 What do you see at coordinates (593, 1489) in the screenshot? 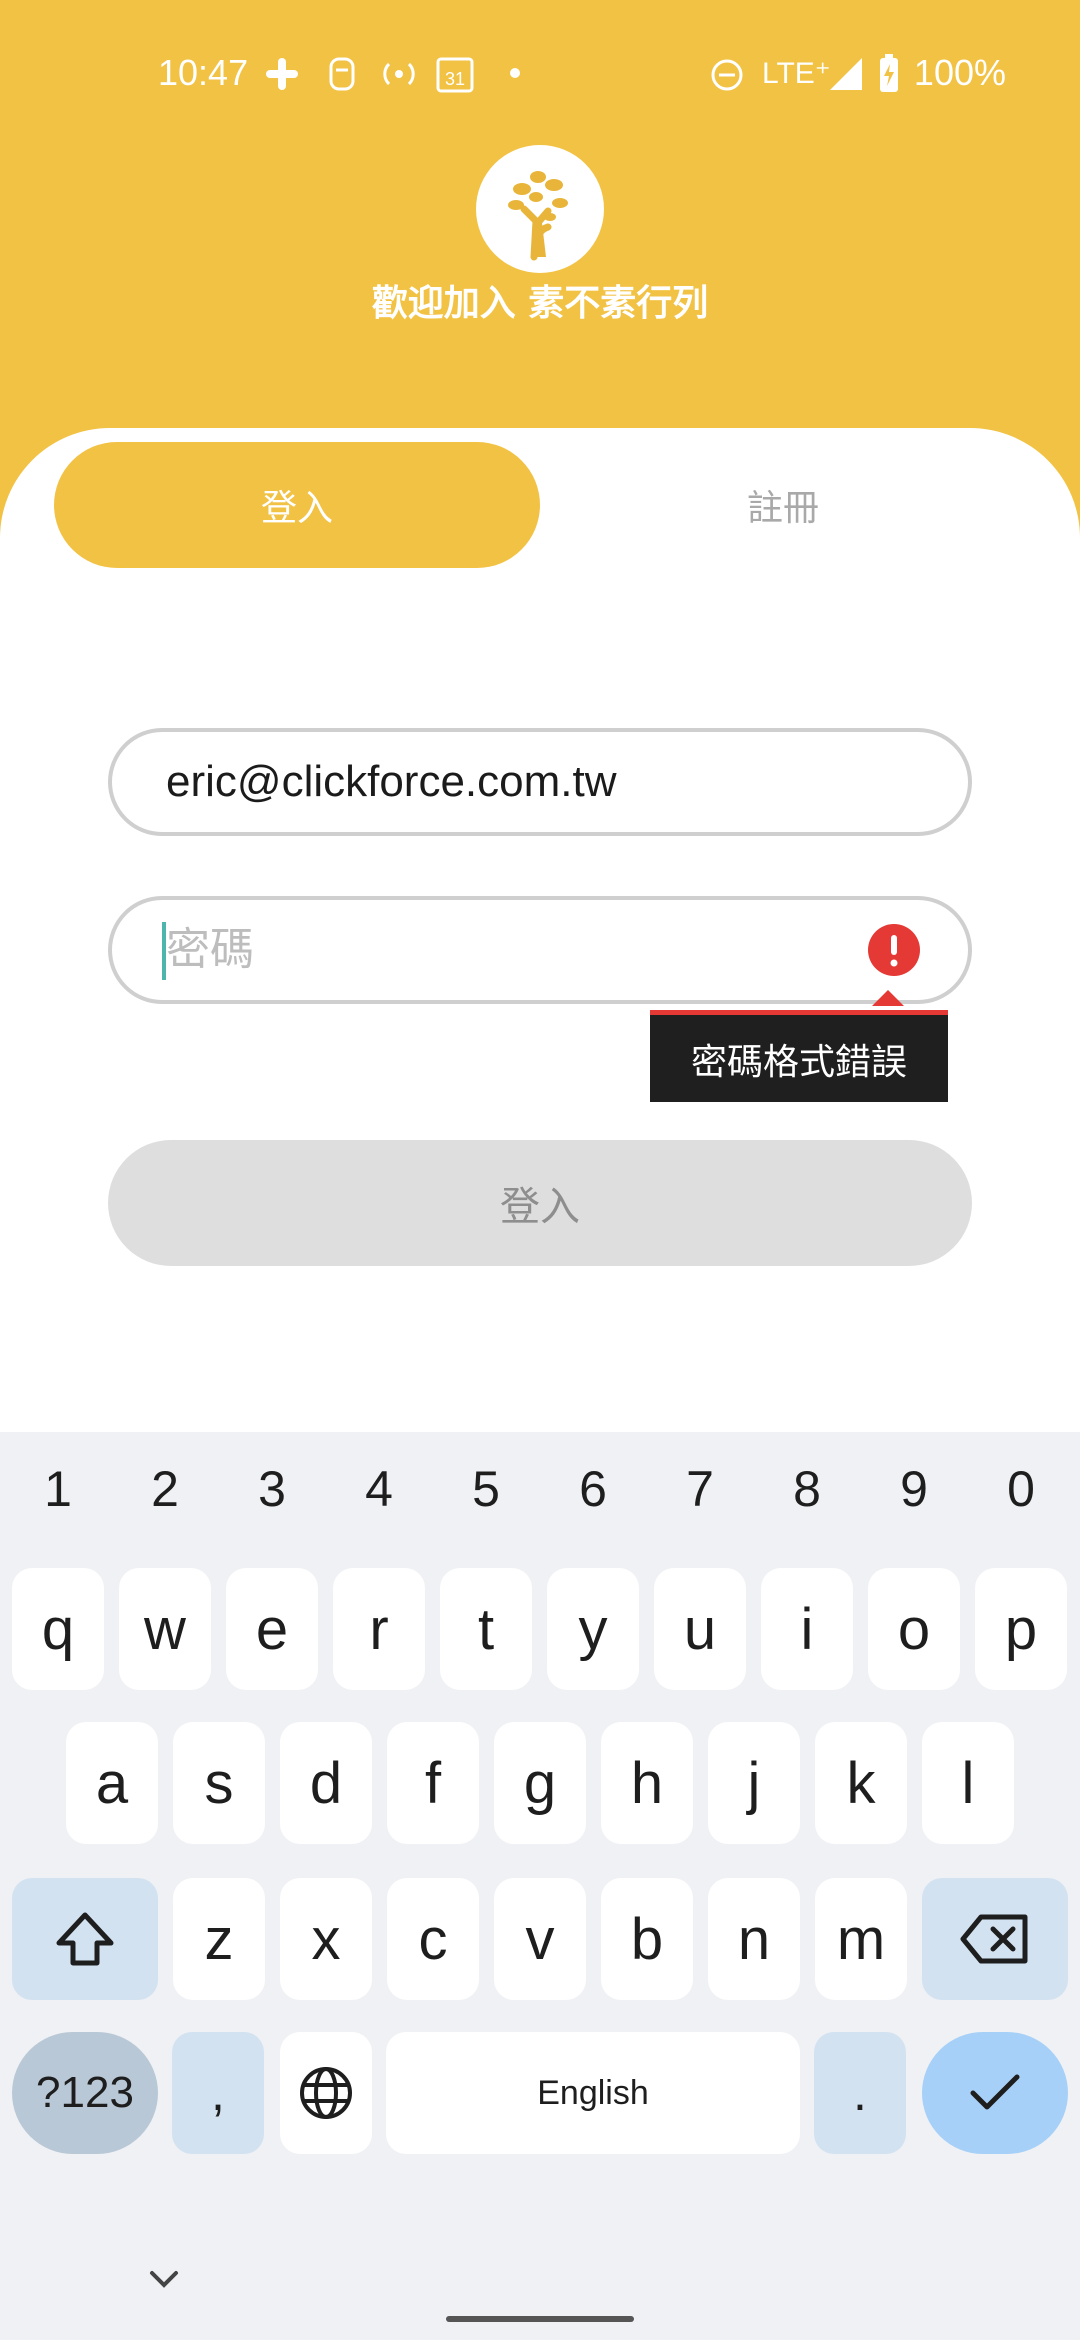
I see `key-6: 6` at bounding box center [593, 1489].